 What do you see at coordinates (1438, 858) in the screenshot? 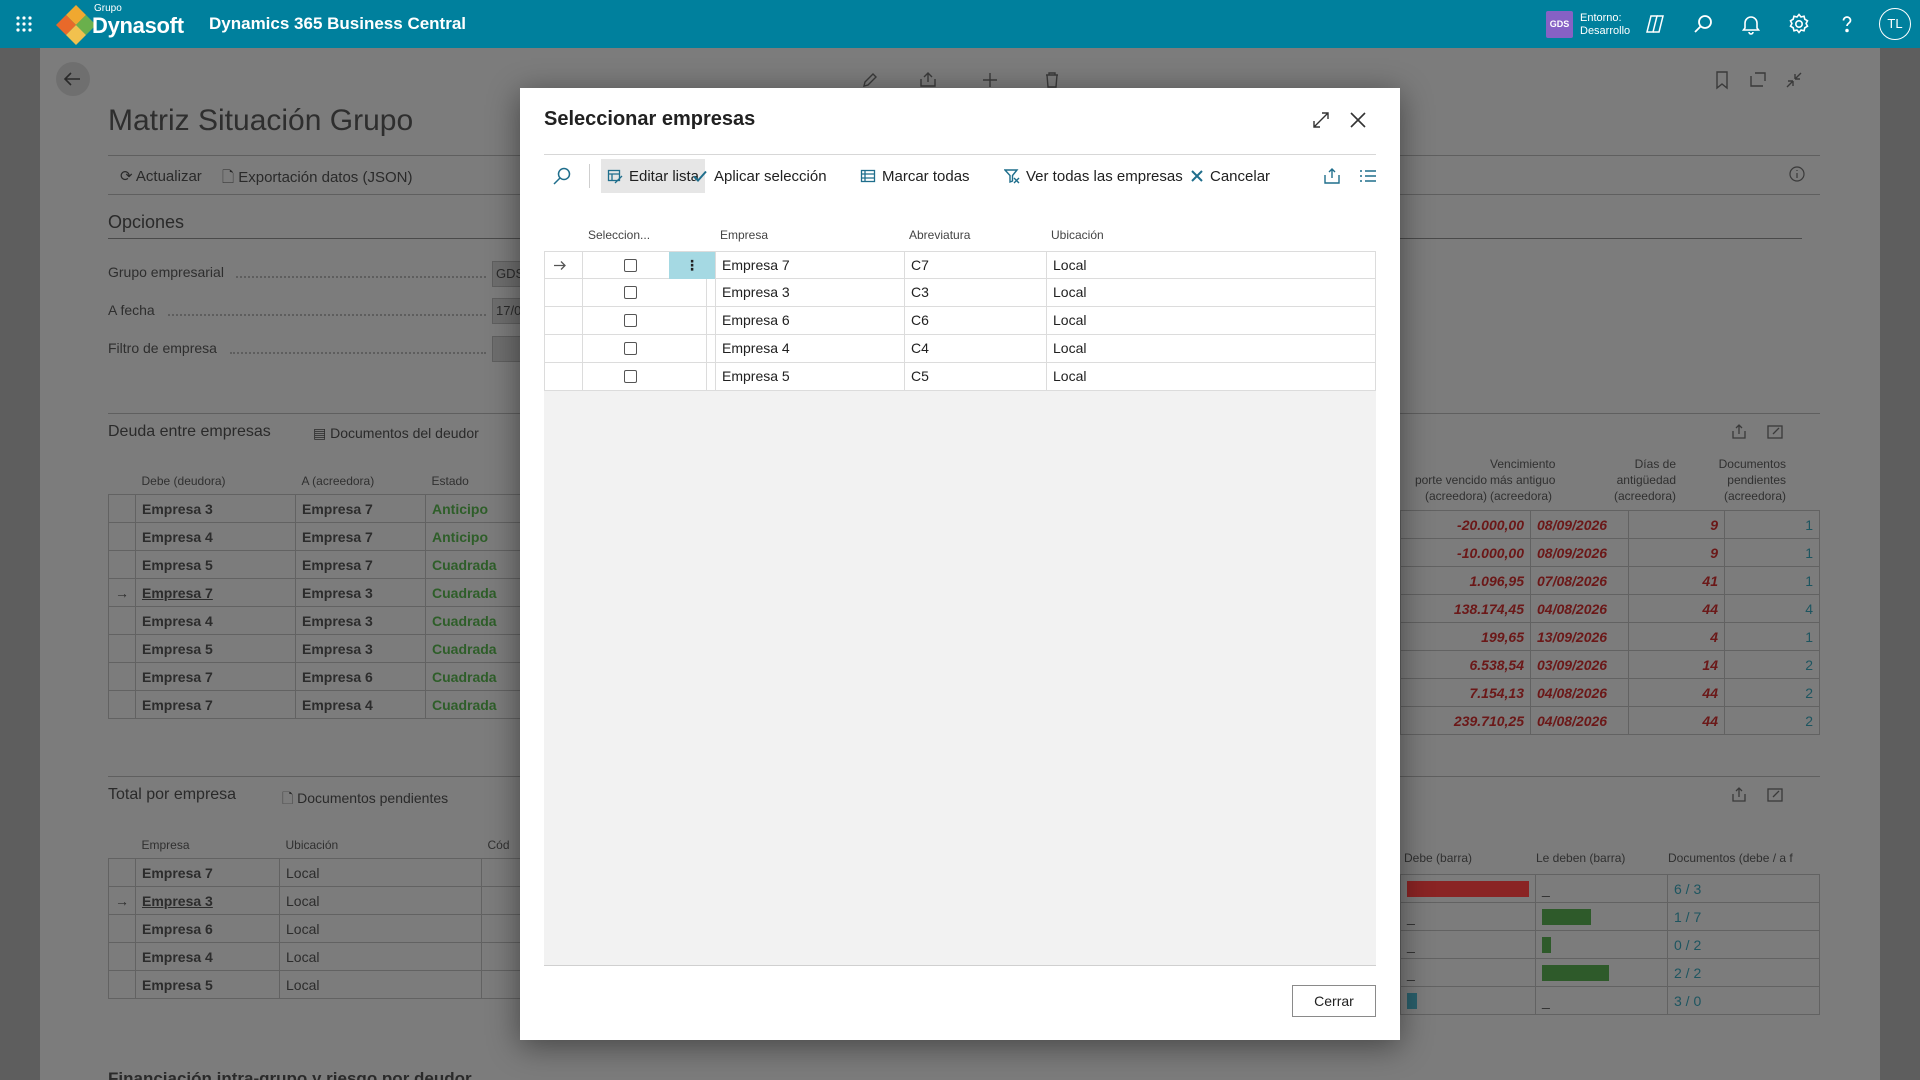
I see `col-debe-barra: Debe (barra)` at bounding box center [1438, 858].